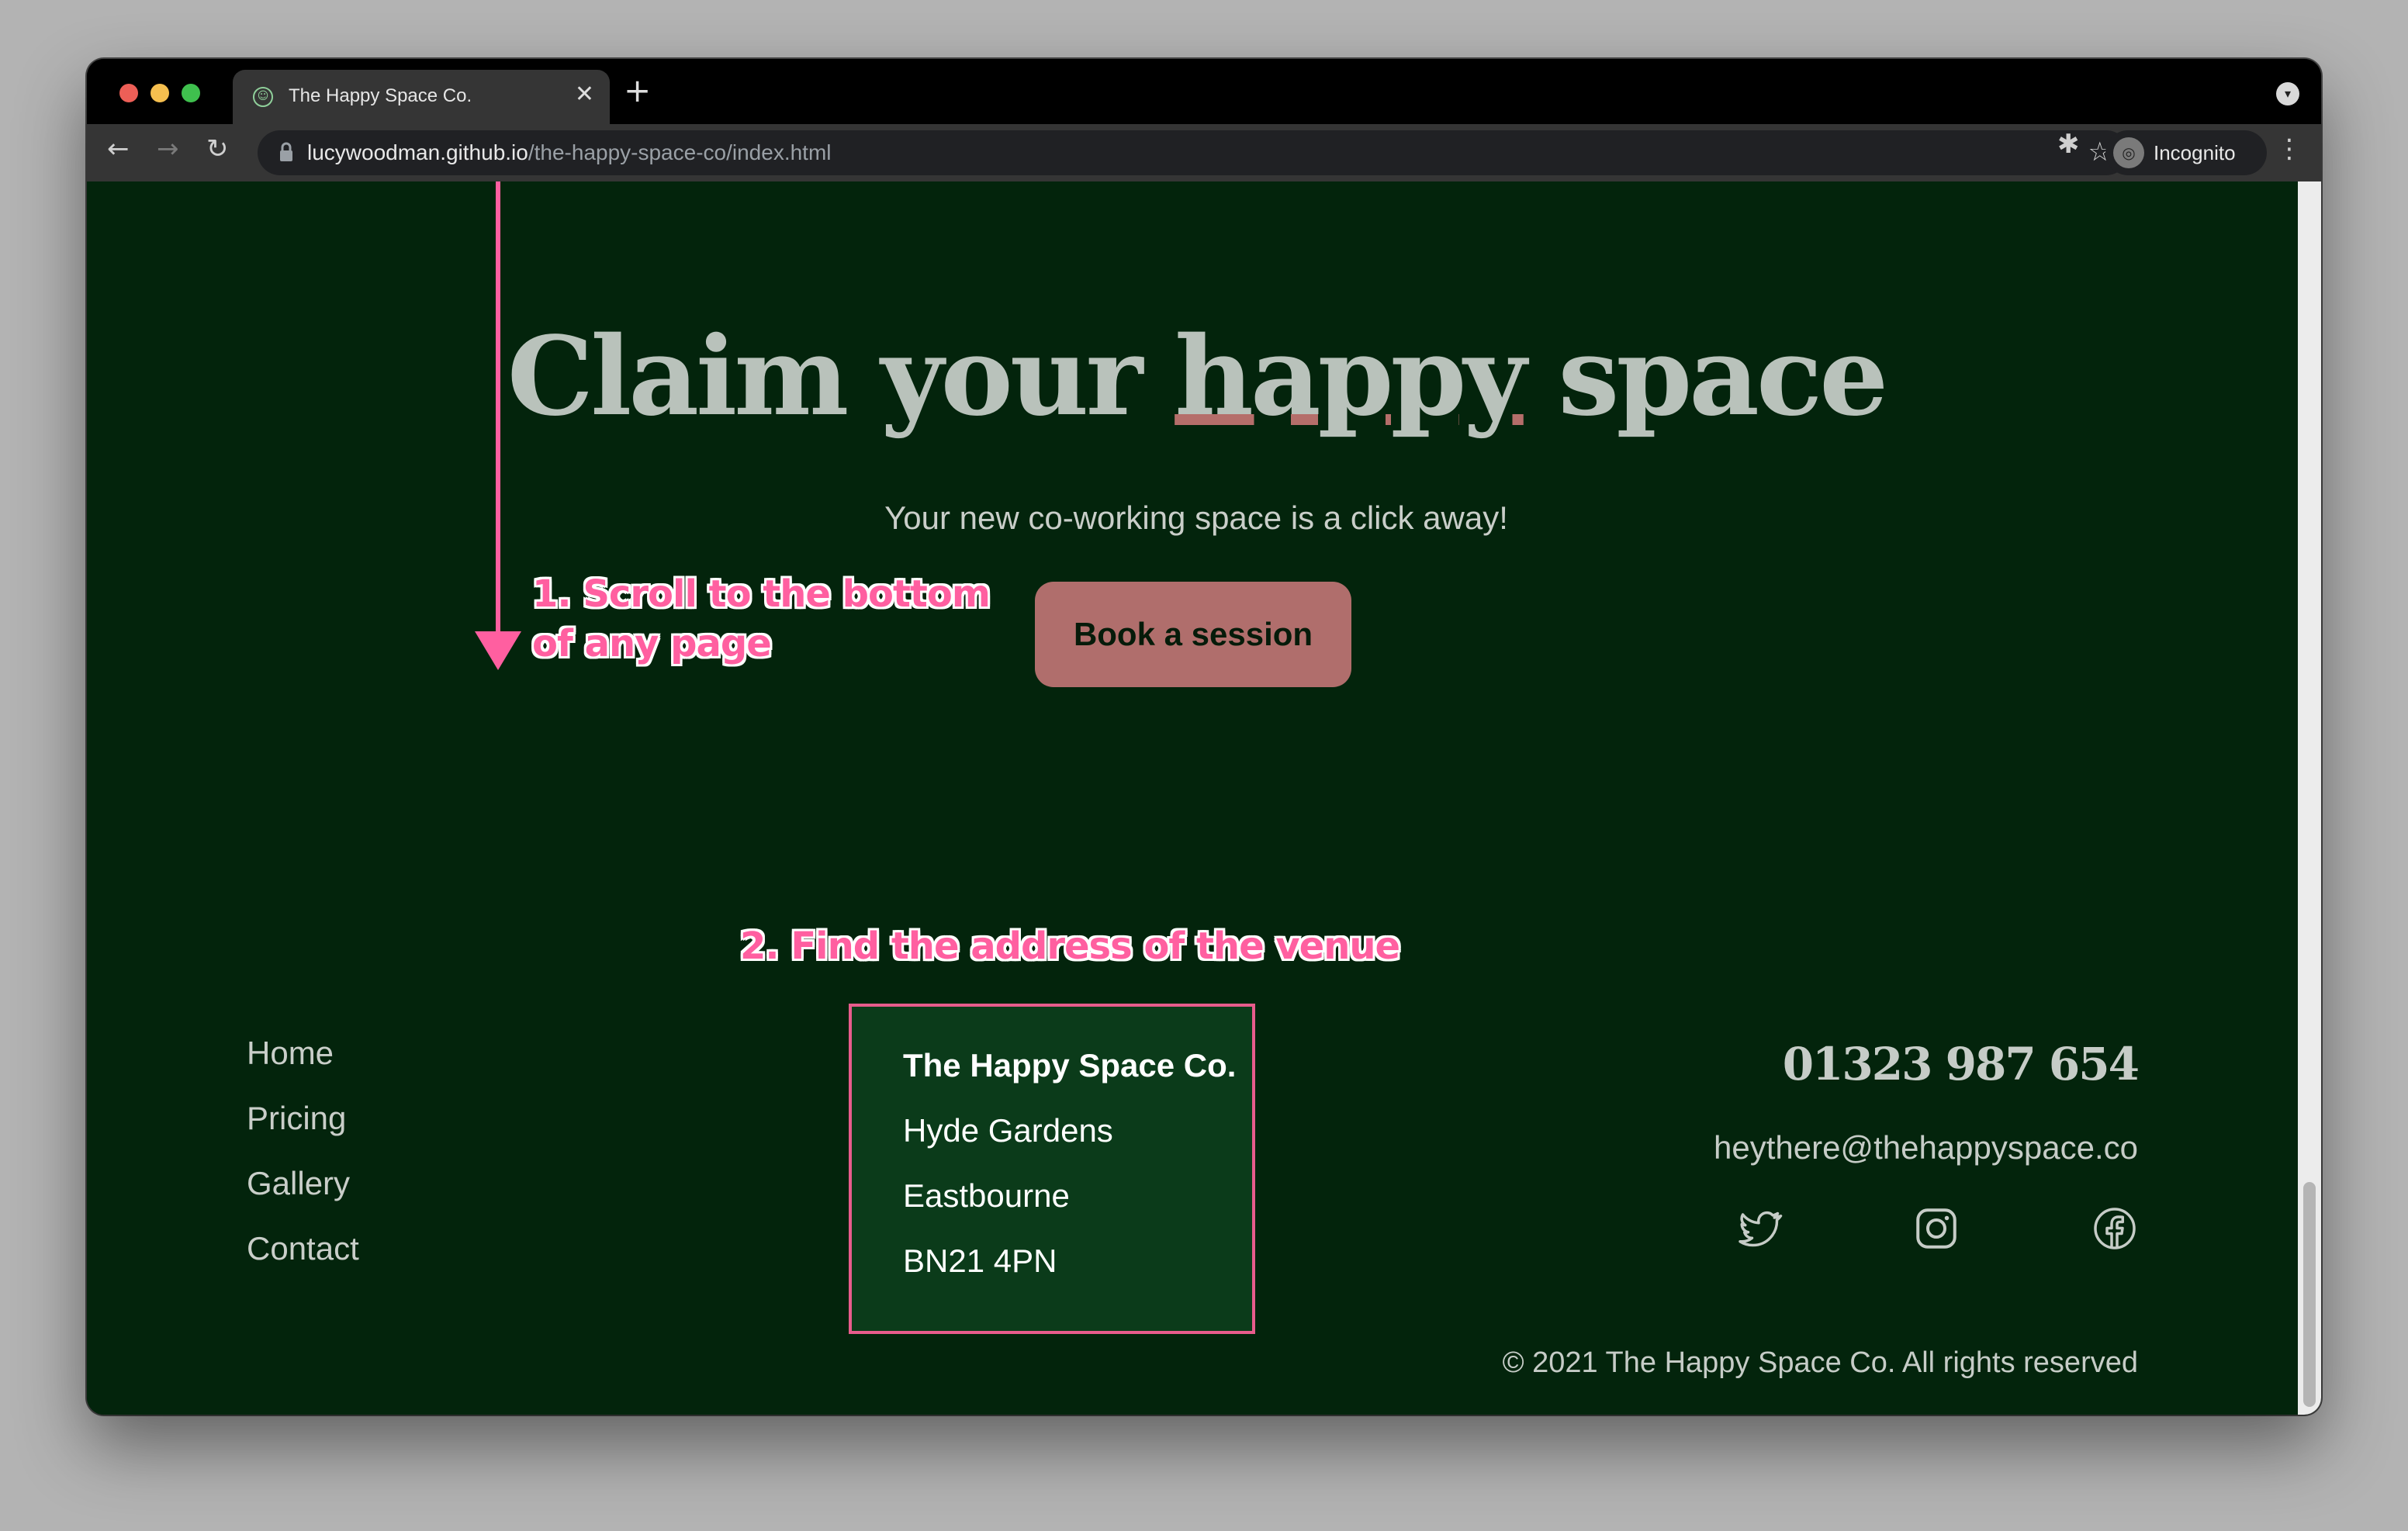  What do you see at coordinates (841, 377) in the screenshot?
I see `hero-title-start: Claim your` at bounding box center [841, 377].